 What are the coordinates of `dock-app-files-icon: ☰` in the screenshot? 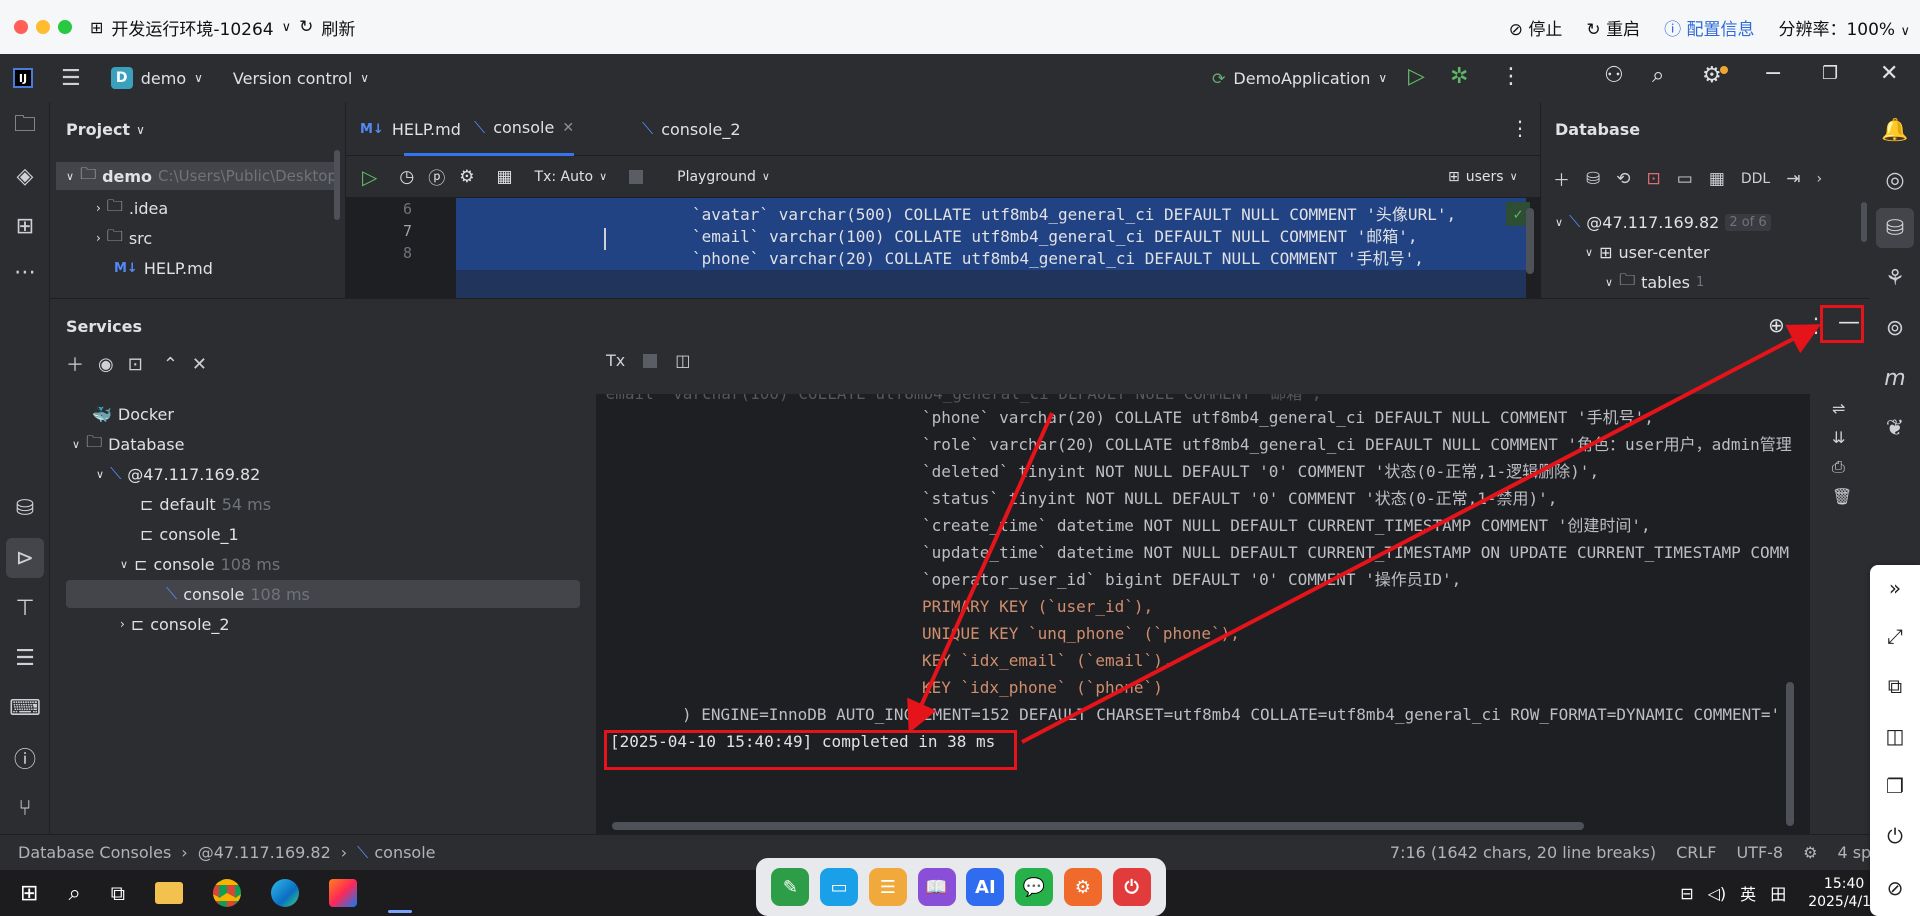 It's located at (887, 887).